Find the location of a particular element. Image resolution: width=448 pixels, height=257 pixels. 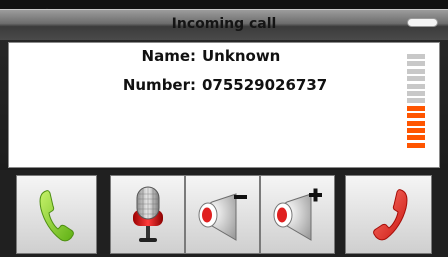

window-title: Incoming call is located at coordinates (224, 24).